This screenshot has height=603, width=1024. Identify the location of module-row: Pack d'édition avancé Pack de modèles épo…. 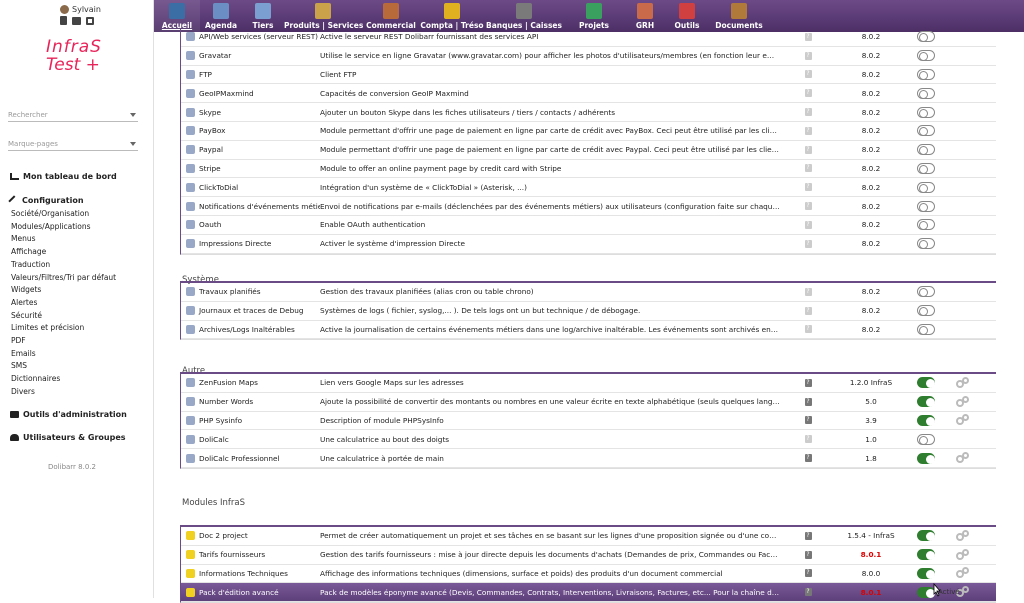
(588, 593).